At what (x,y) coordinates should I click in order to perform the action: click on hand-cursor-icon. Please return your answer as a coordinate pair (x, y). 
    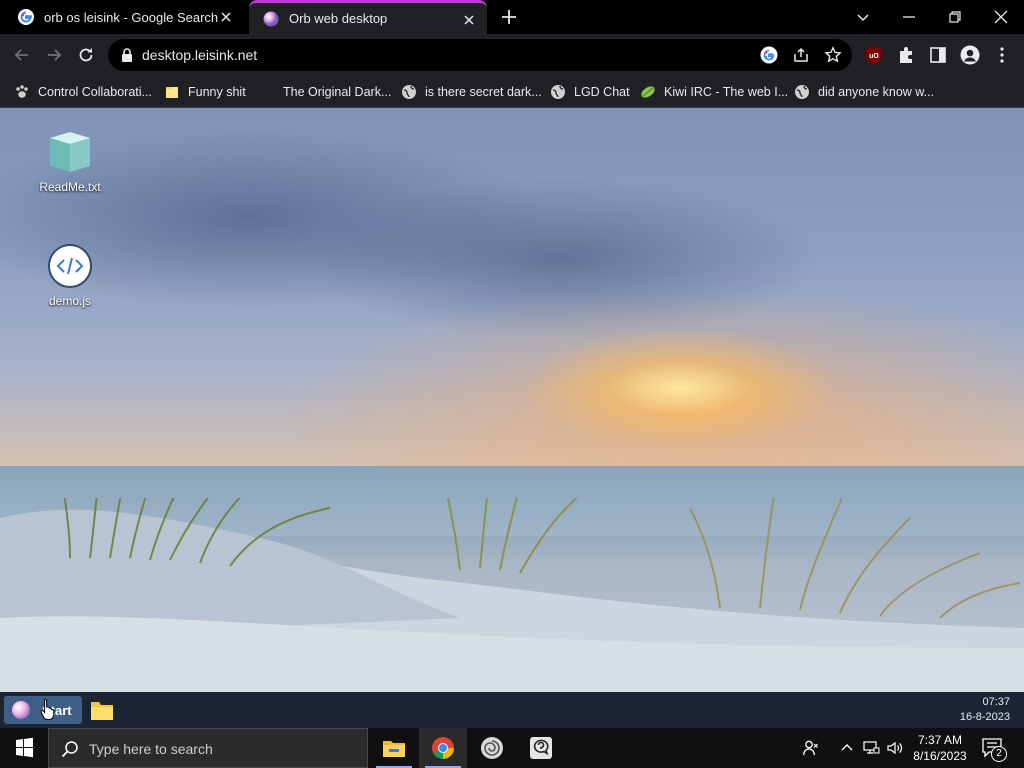
    Looking at the image, I should click on (48, 709).